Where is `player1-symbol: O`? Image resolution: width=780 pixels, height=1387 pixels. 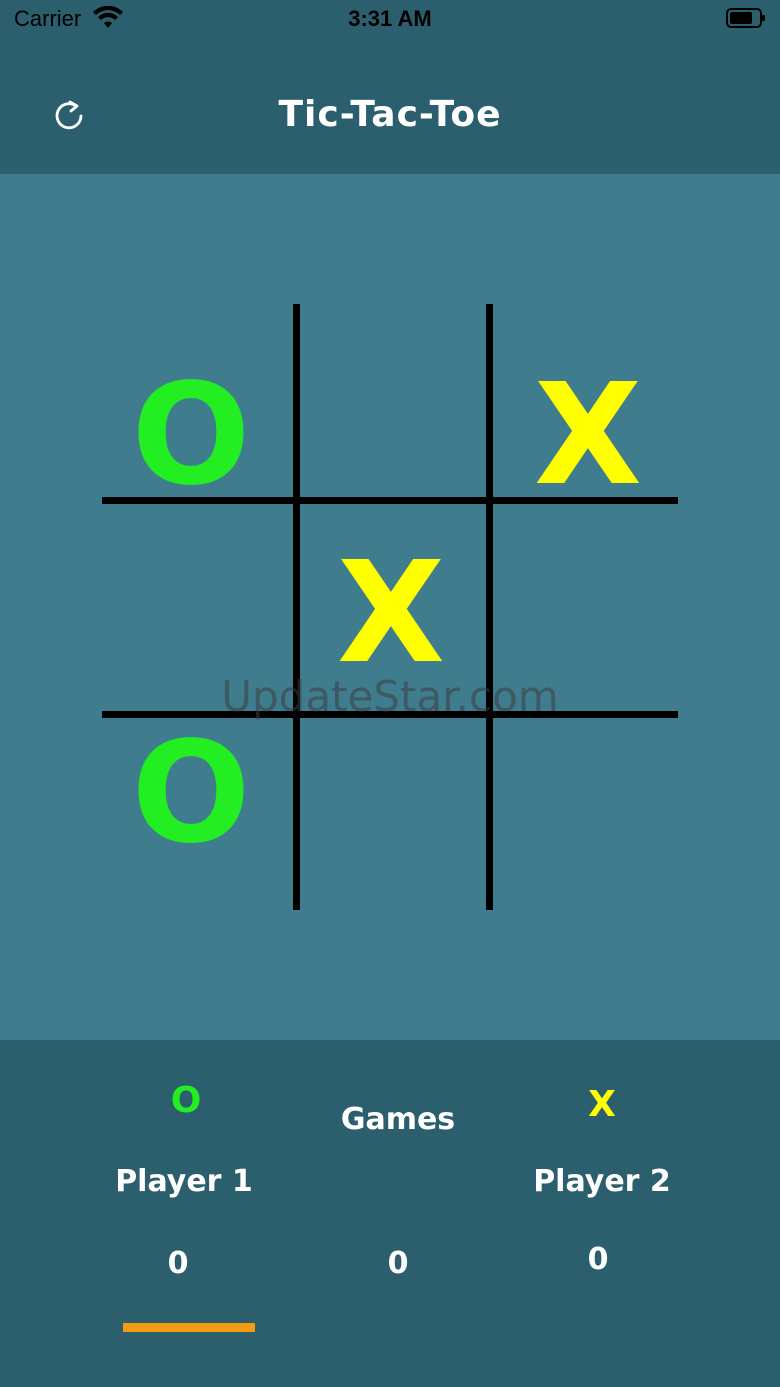
player1-symbol: O is located at coordinates (186, 1100).